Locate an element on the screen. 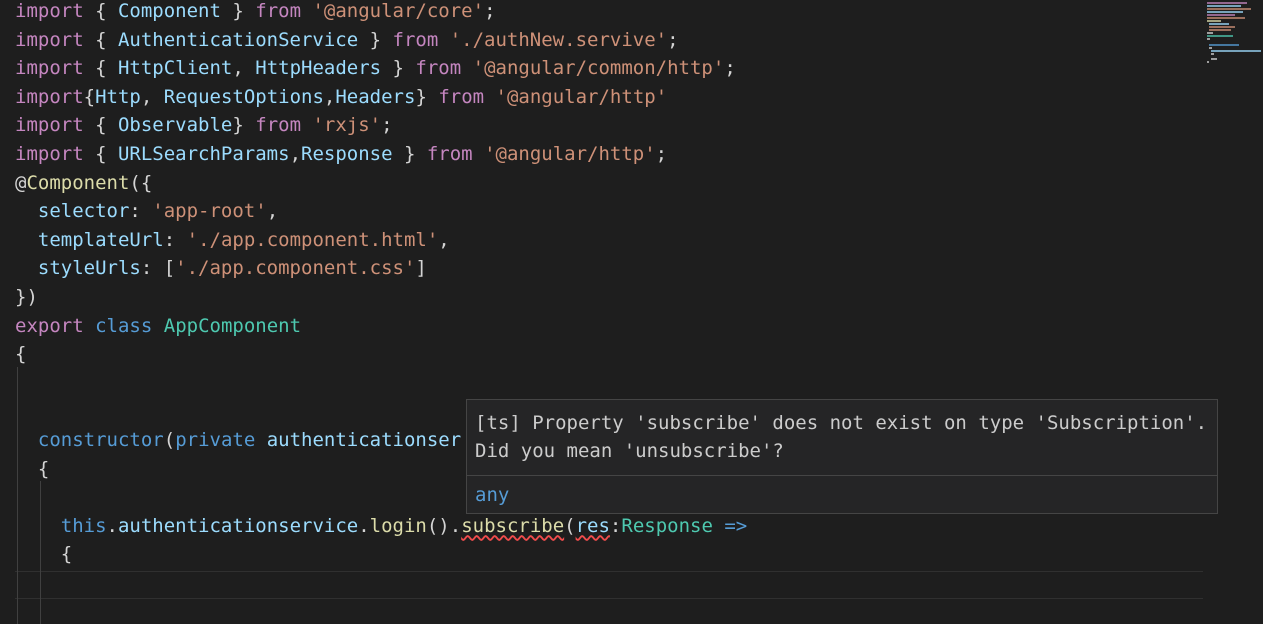 This screenshot has width=1263, height=624. code-token: URLSearchParams is located at coordinates (203, 154).